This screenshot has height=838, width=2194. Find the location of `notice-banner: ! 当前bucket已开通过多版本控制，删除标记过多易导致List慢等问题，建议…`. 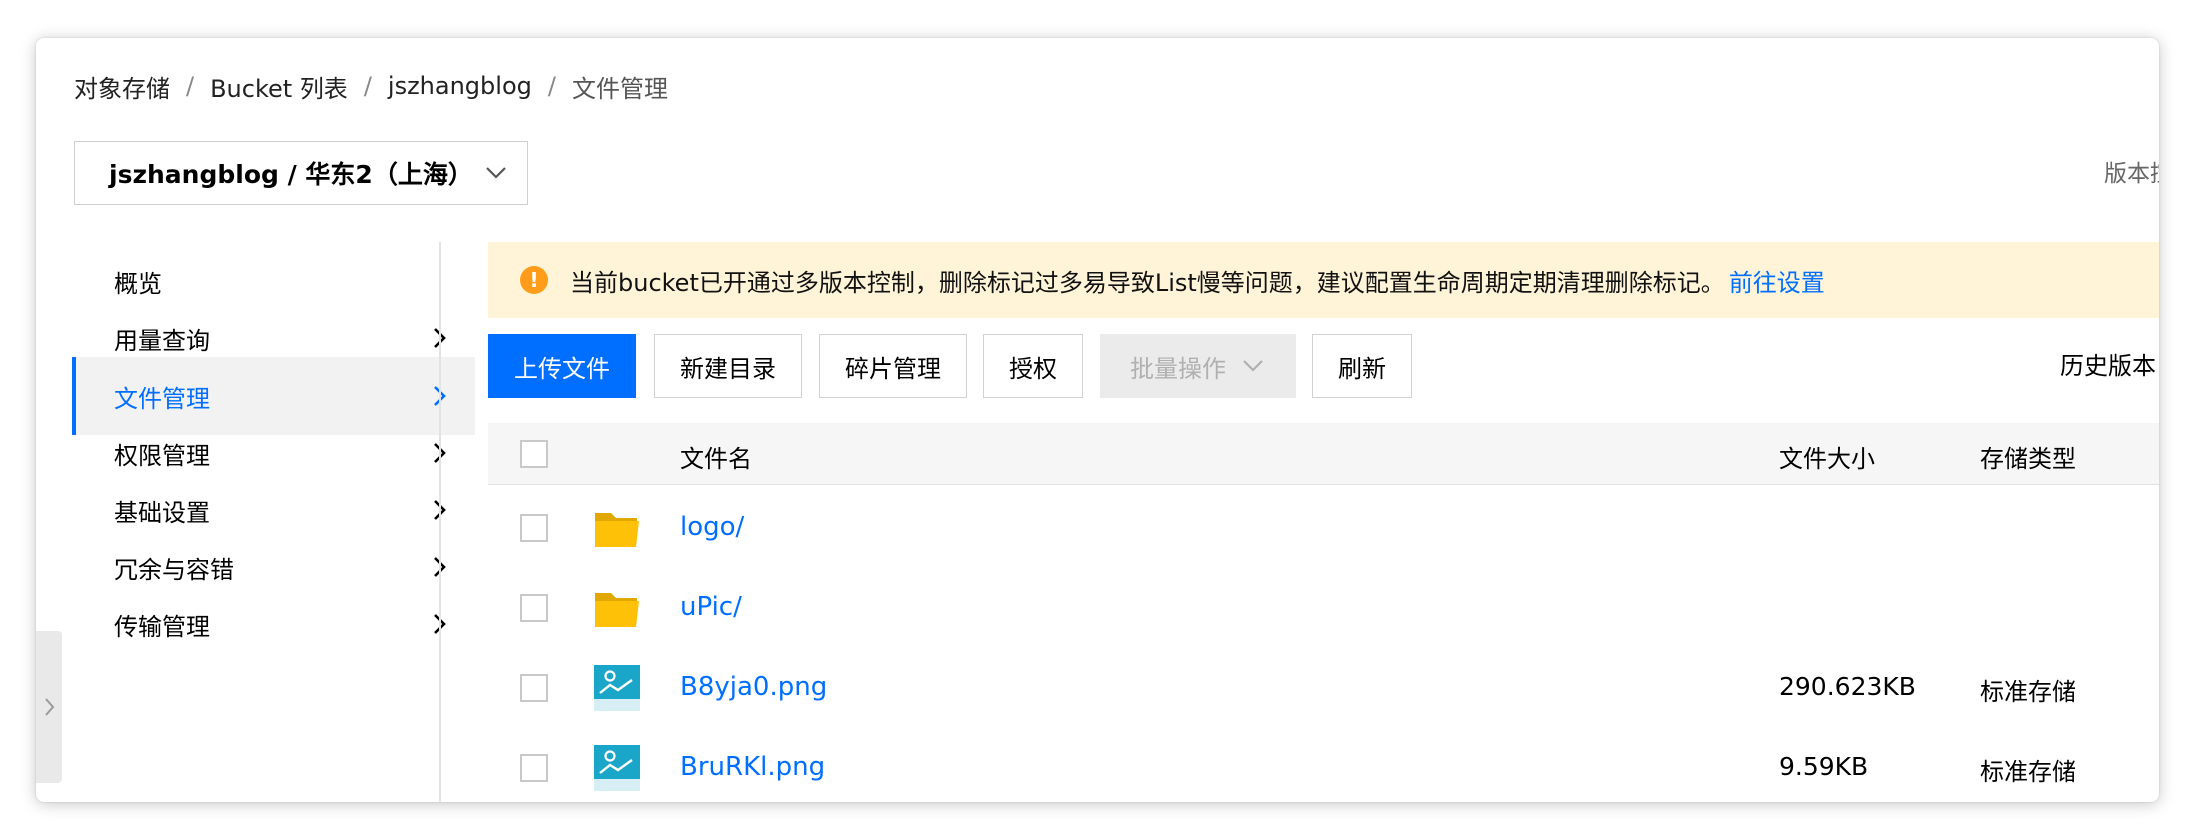

notice-banner: ! 当前bucket已开通过多版本控制，删除标记过多易导致List慢等问题，建议… is located at coordinates (1323, 280).